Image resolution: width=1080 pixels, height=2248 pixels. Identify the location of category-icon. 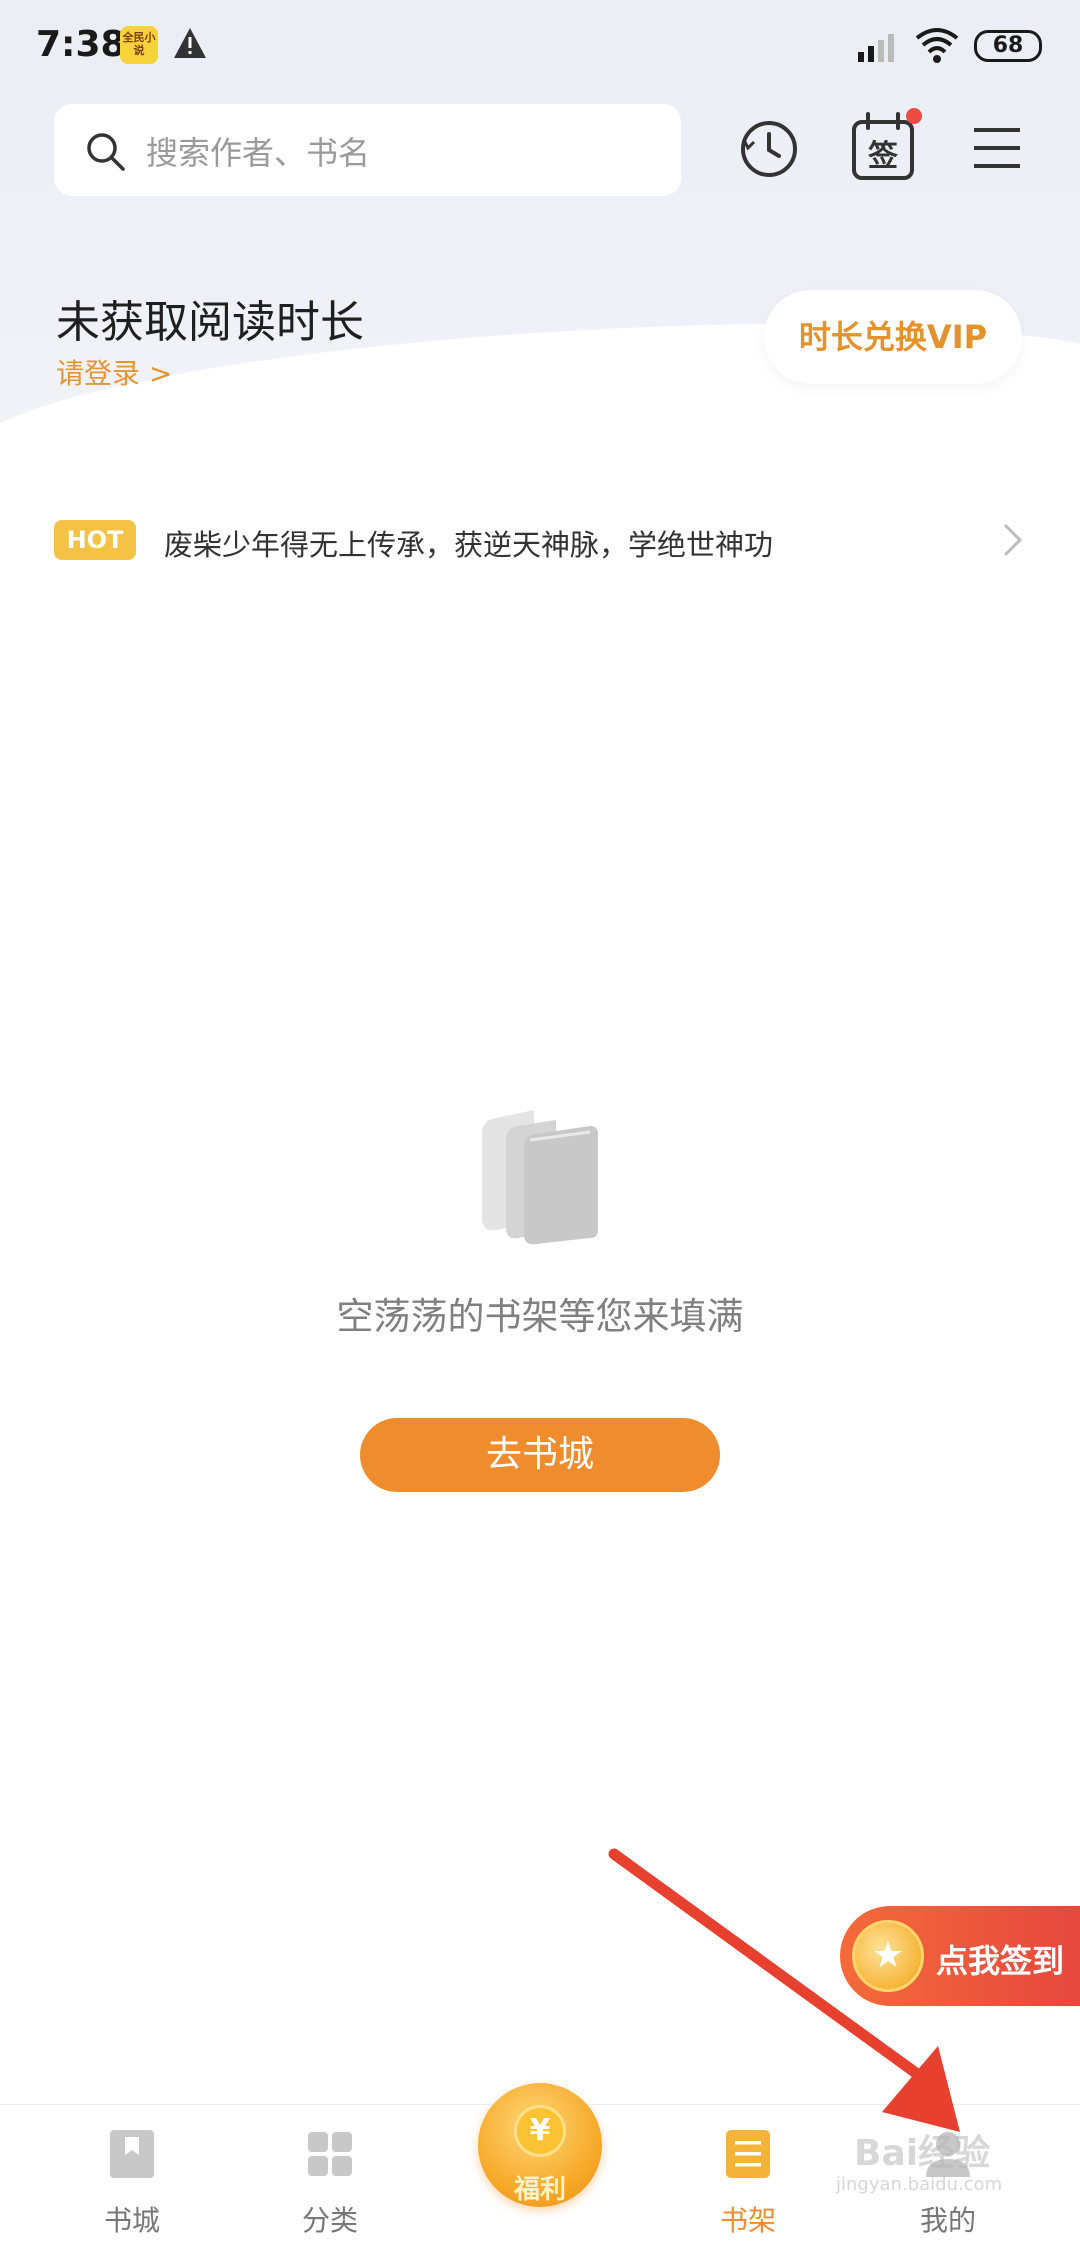
(330, 2154).